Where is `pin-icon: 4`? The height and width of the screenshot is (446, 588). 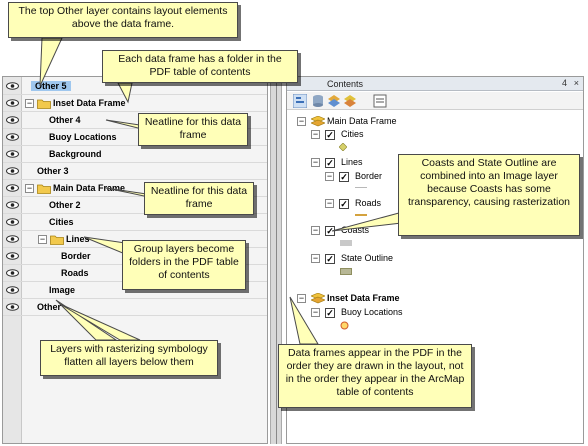 pin-icon: 4 is located at coordinates (564, 83).